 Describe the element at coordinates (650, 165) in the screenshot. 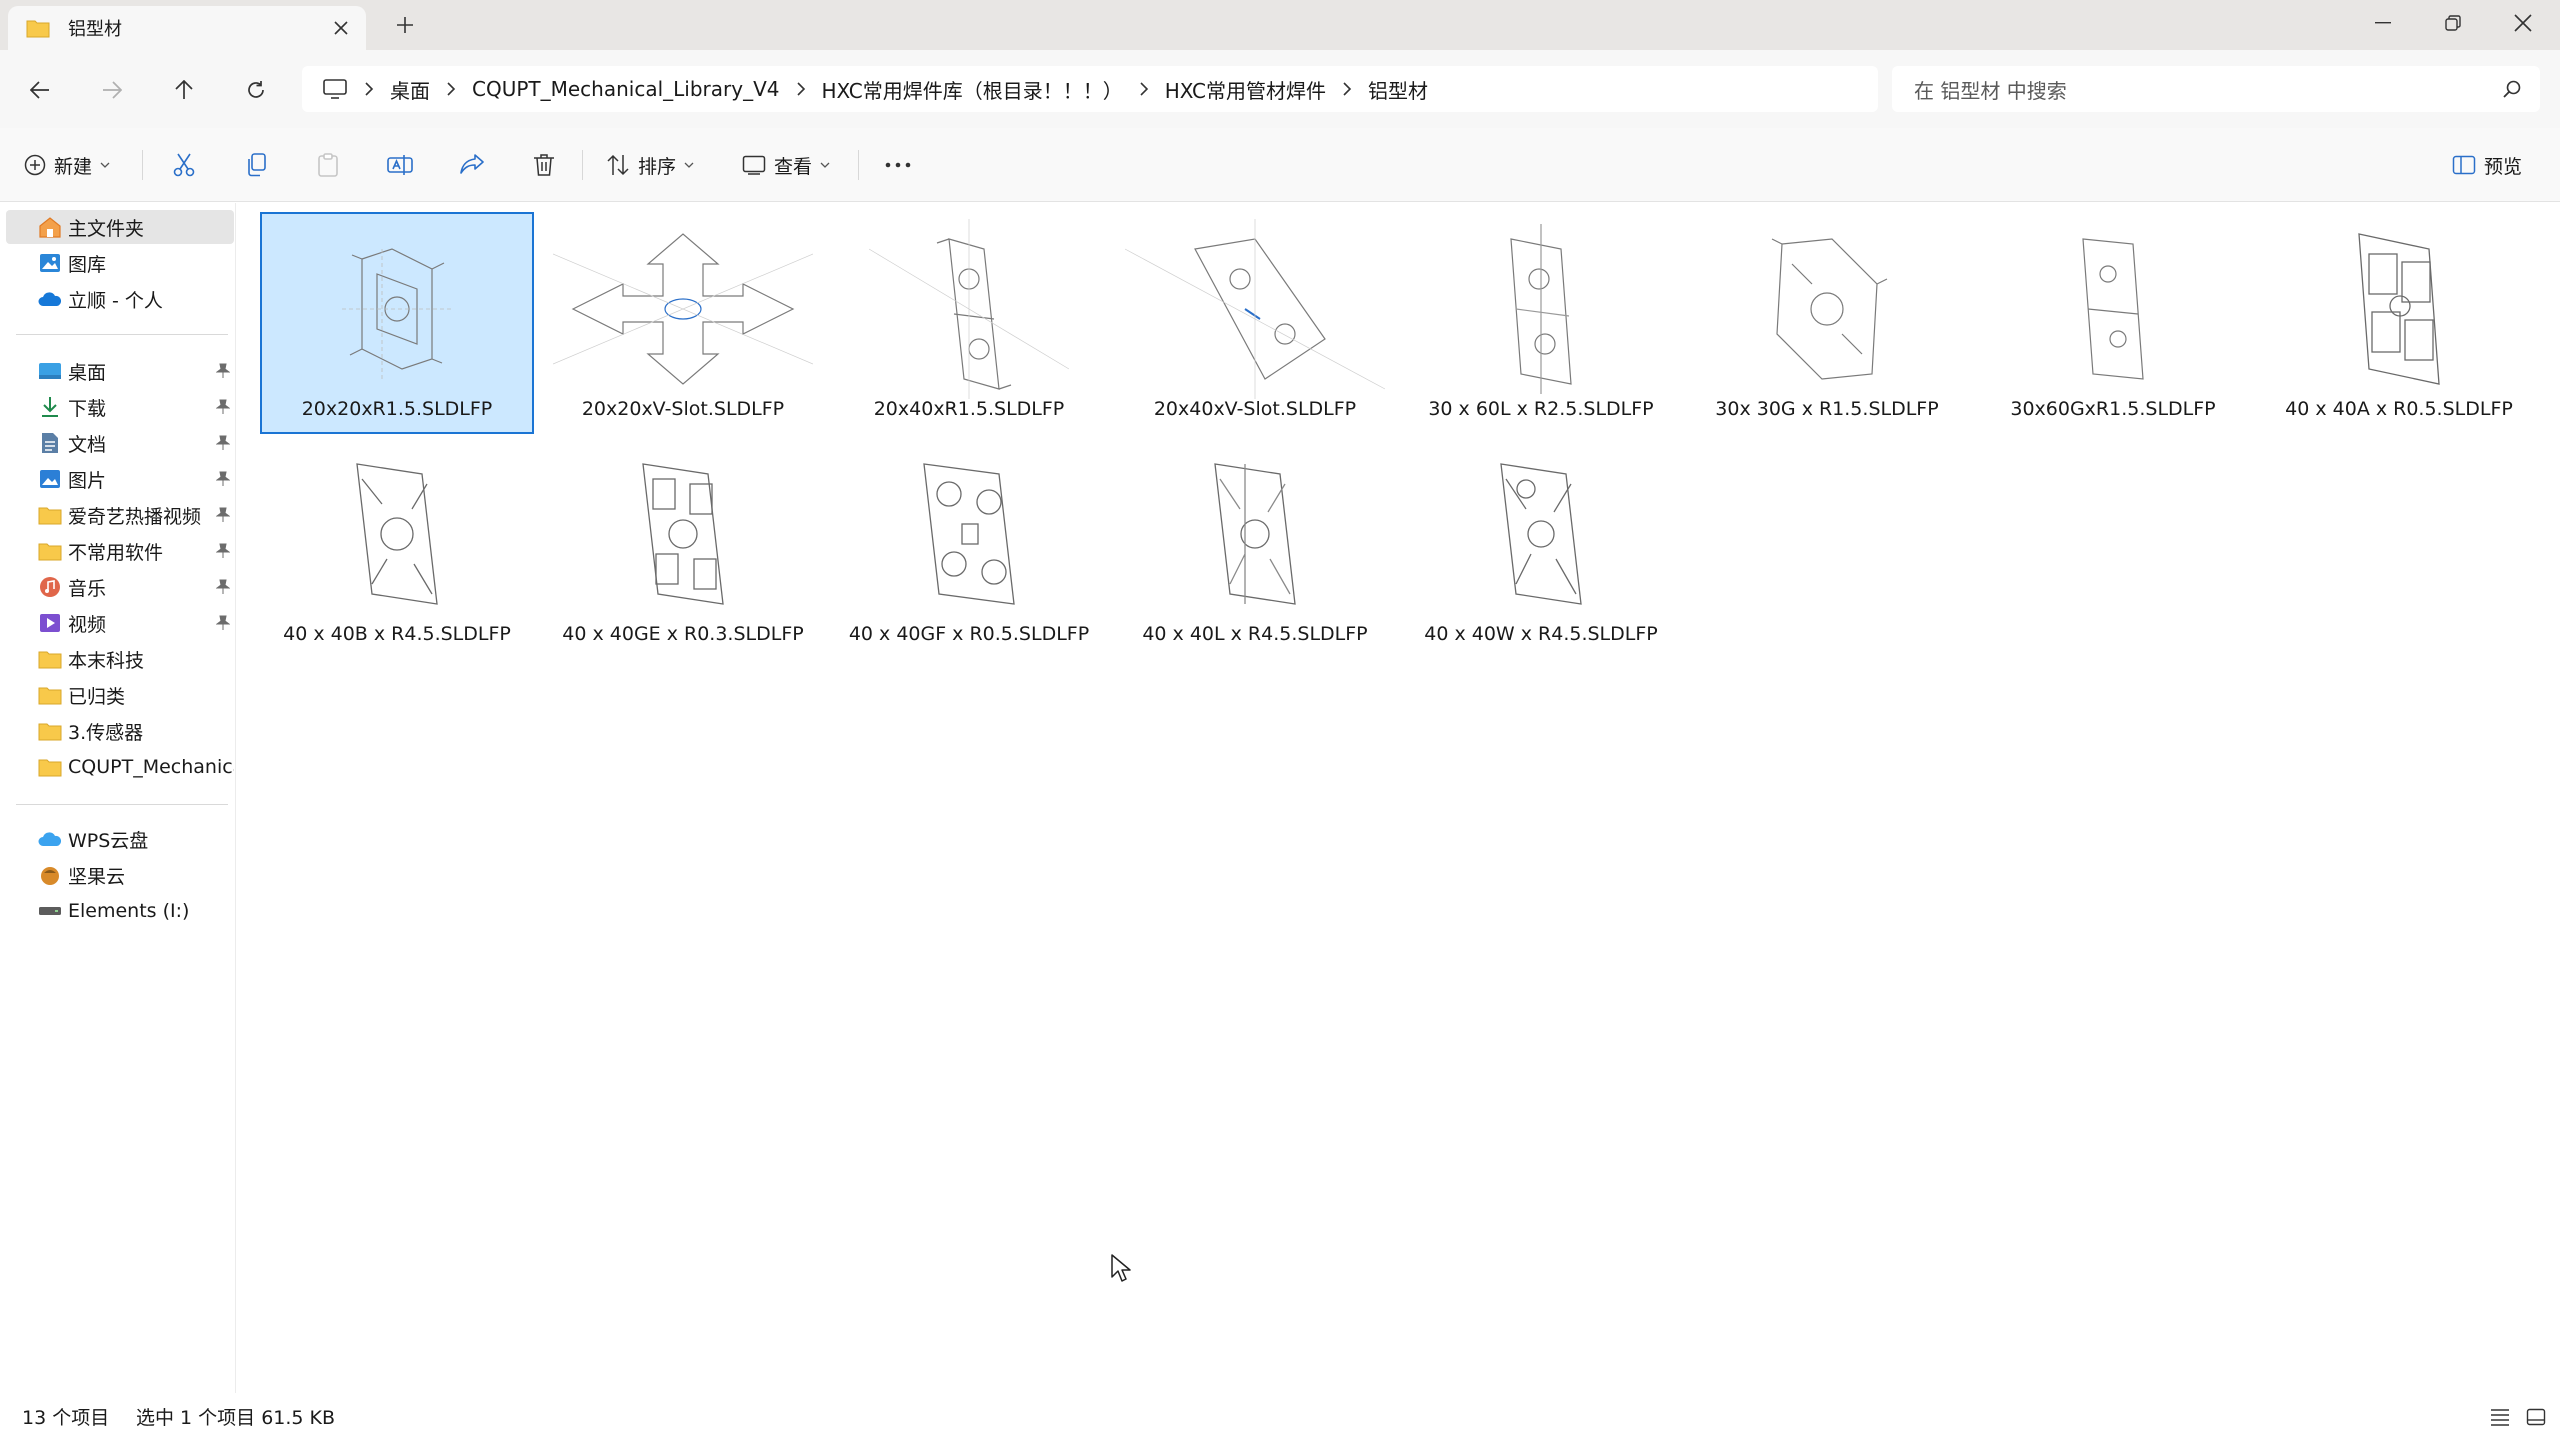

I see `sort-button: 排序` at that location.